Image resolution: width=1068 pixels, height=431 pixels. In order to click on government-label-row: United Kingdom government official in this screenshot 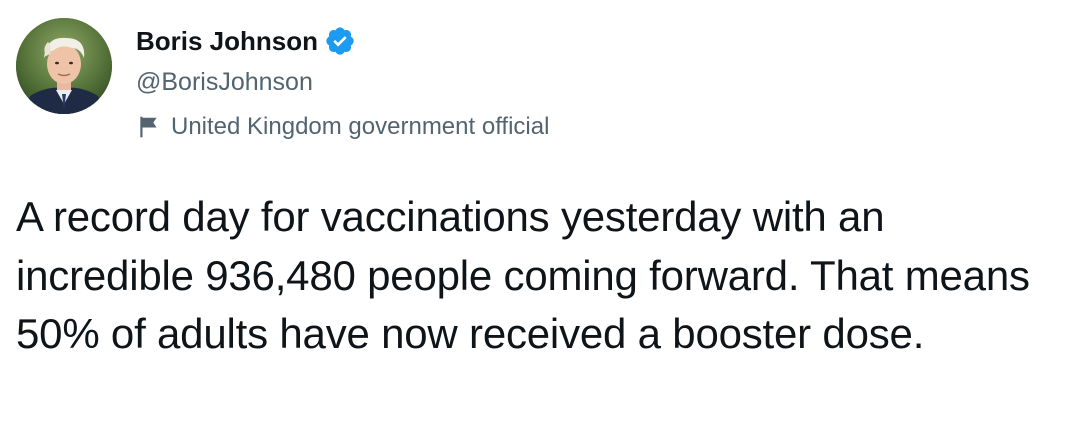, I will do `click(342, 127)`.